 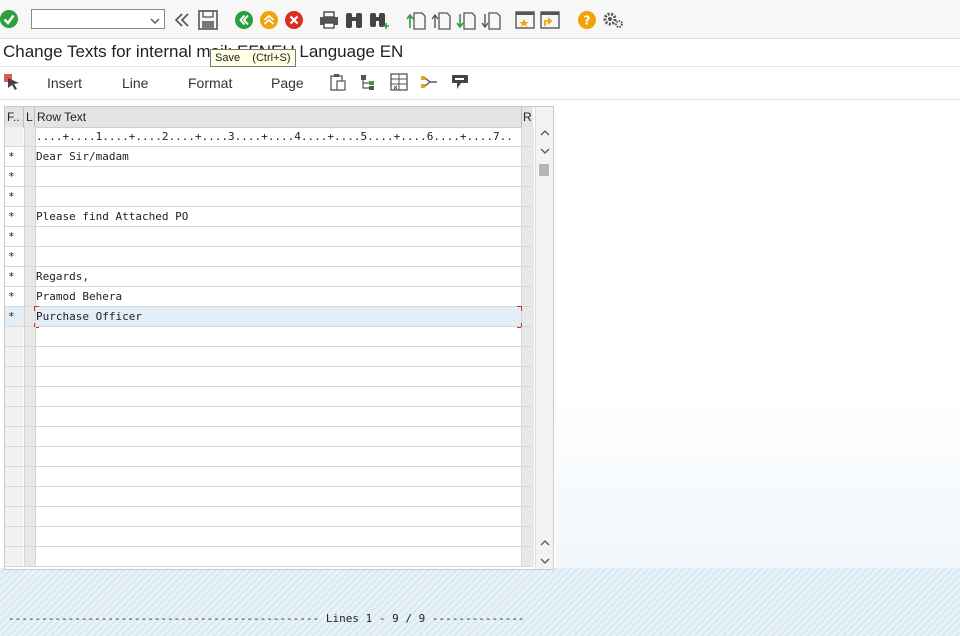 I want to click on page-button: Page, so click(x=287, y=83).